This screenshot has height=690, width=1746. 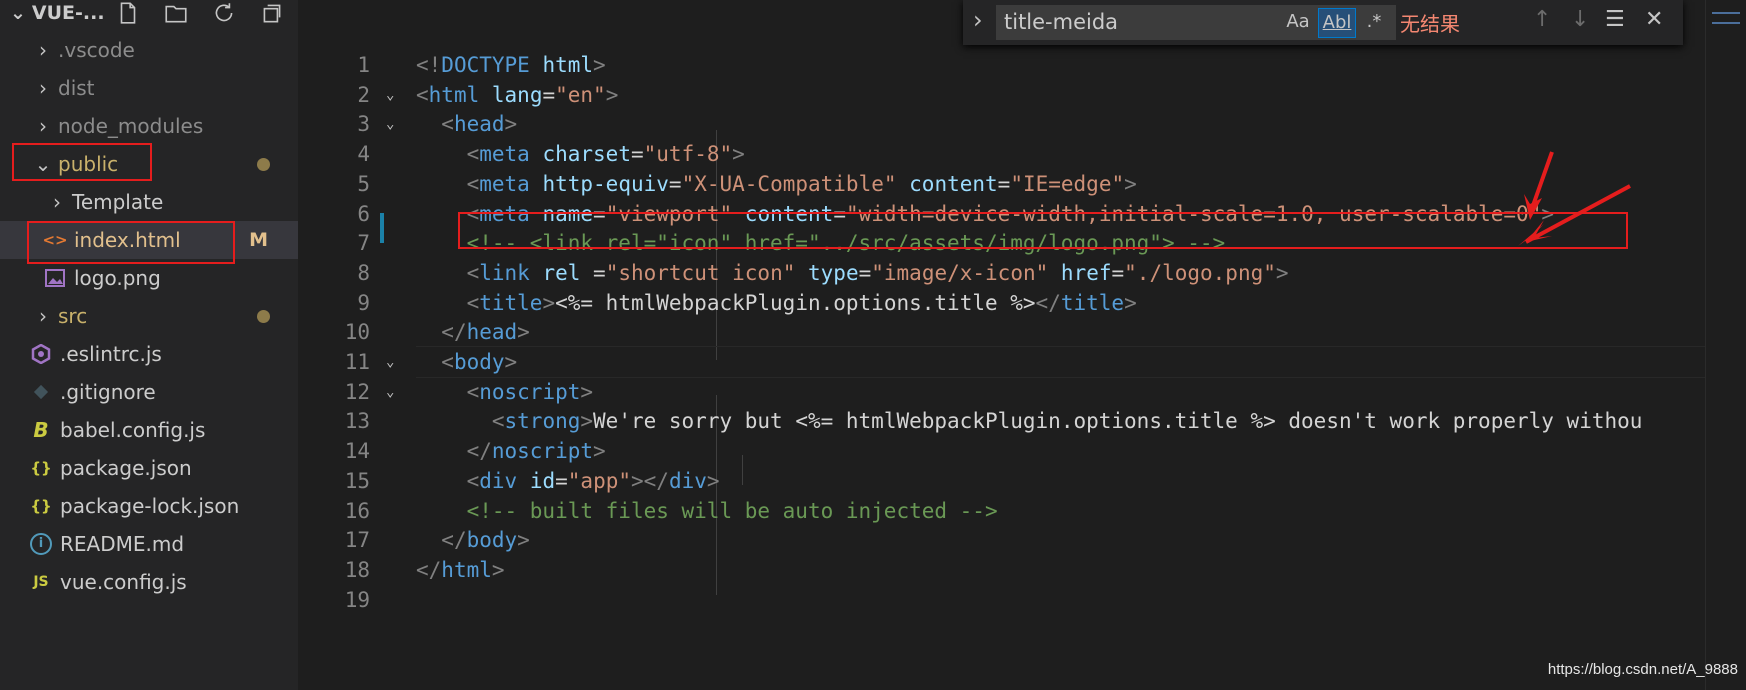 What do you see at coordinates (149, 468) in the screenshot?
I see `tree-item-package-json: {} package.json` at bounding box center [149, 468].